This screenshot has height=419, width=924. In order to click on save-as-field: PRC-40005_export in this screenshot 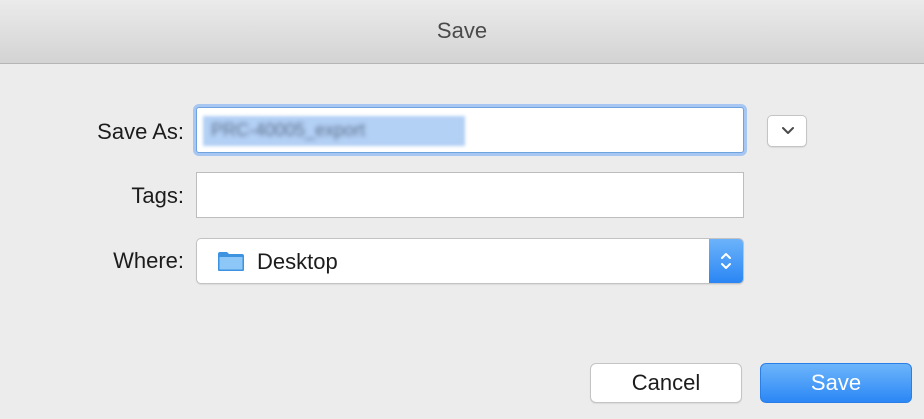, I will do `click(470, 130)`.